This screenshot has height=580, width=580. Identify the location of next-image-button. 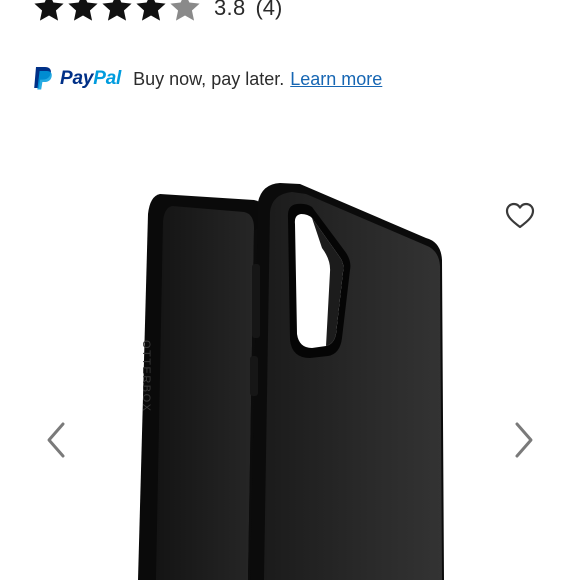
(524, 440).